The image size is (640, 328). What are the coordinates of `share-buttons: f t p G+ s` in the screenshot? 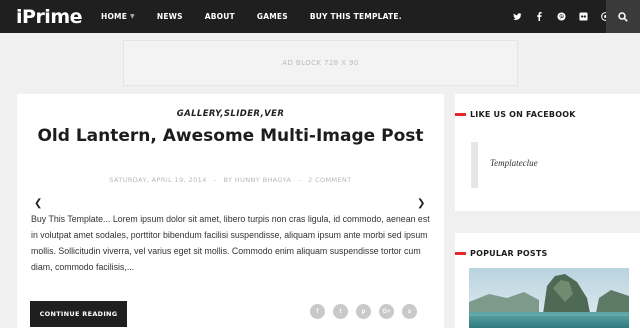 It's located at (367, 311).